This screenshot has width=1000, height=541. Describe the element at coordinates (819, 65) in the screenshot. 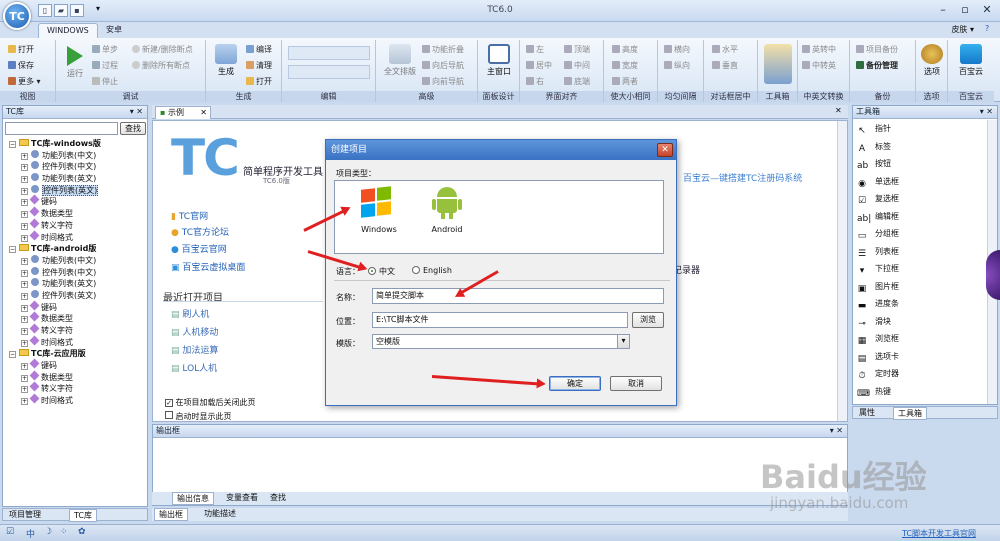

I see `cn-to-en-button: 中转英` at that location.